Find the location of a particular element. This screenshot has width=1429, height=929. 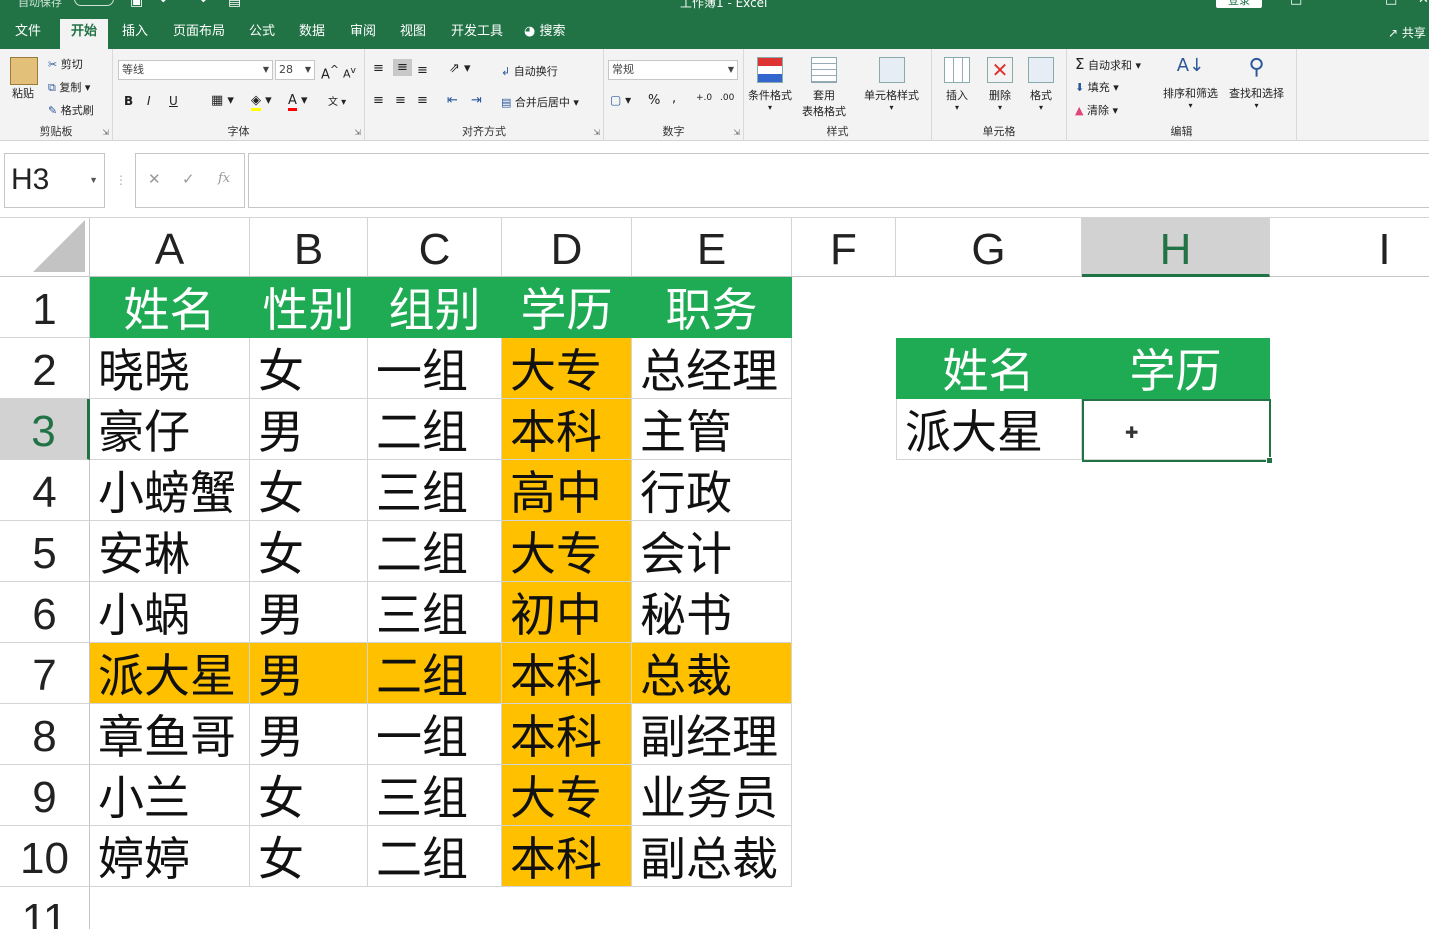

table-header-cell: 组别 is located at coordinates (435, 307).